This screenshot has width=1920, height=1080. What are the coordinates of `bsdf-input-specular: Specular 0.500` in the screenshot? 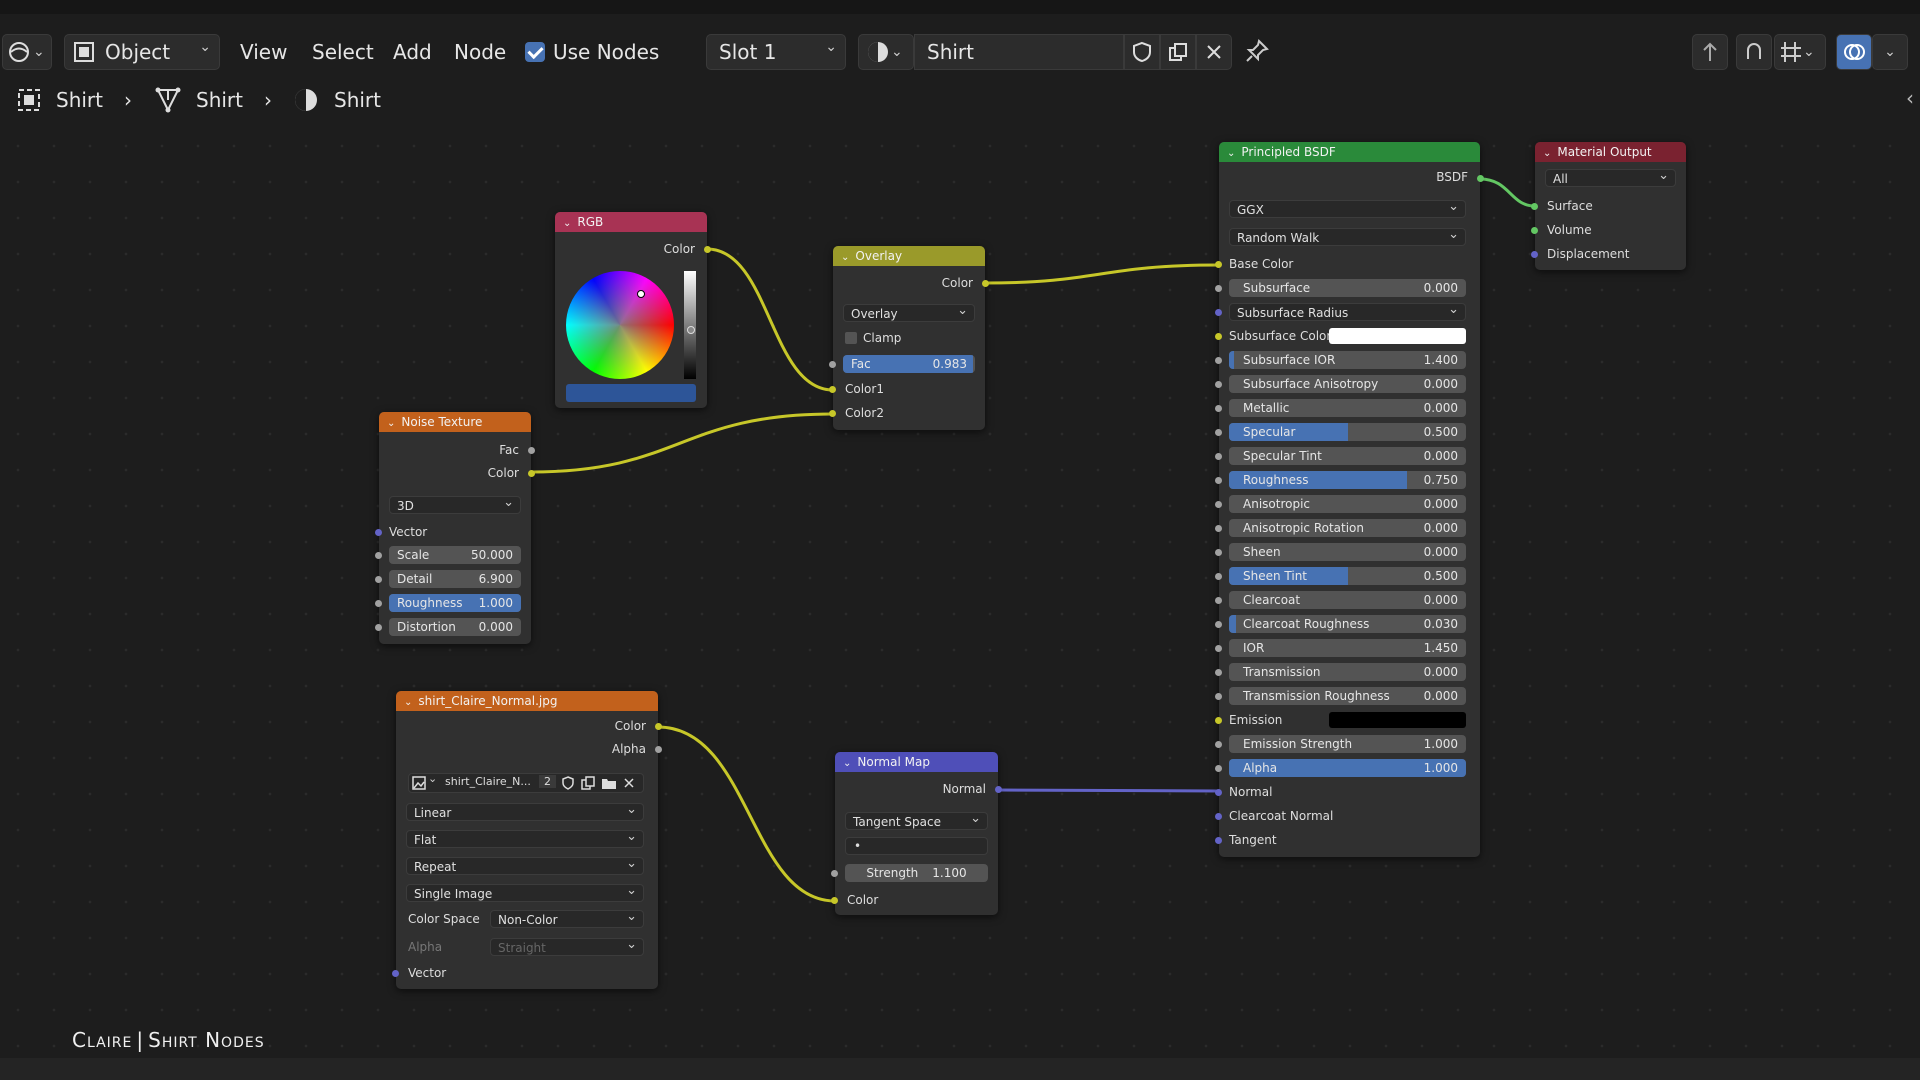 It's located at (1347, 432).